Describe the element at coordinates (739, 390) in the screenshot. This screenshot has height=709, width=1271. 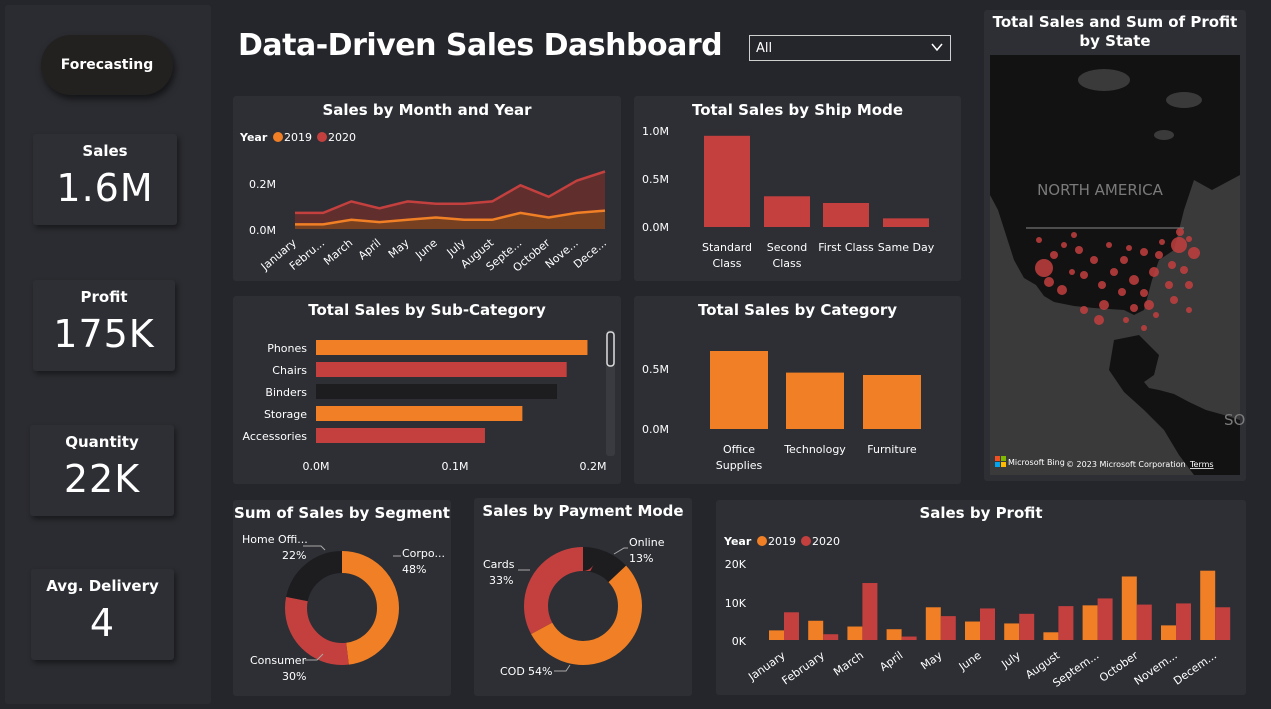
I see `bar-office-supplies` at that location.